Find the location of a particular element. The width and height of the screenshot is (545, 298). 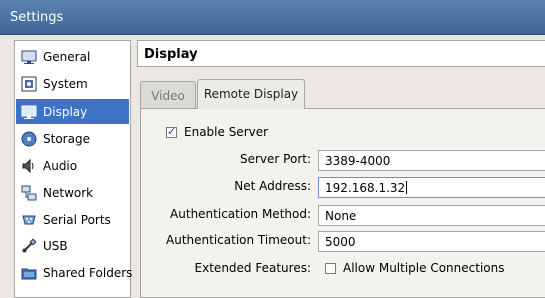

allow-multiple-connections-checkbox is located at coordinates (330, 268).